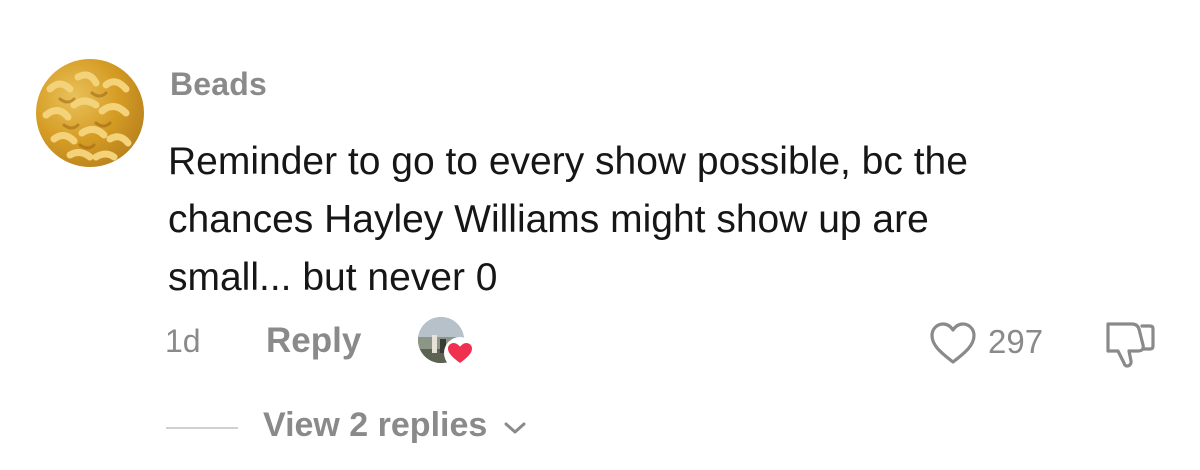 The height and width of the screenshot is (470, 1200). Describe the element at coordinates (515, 425) in the screenshot. I see `chevron-down-icon` at that location.